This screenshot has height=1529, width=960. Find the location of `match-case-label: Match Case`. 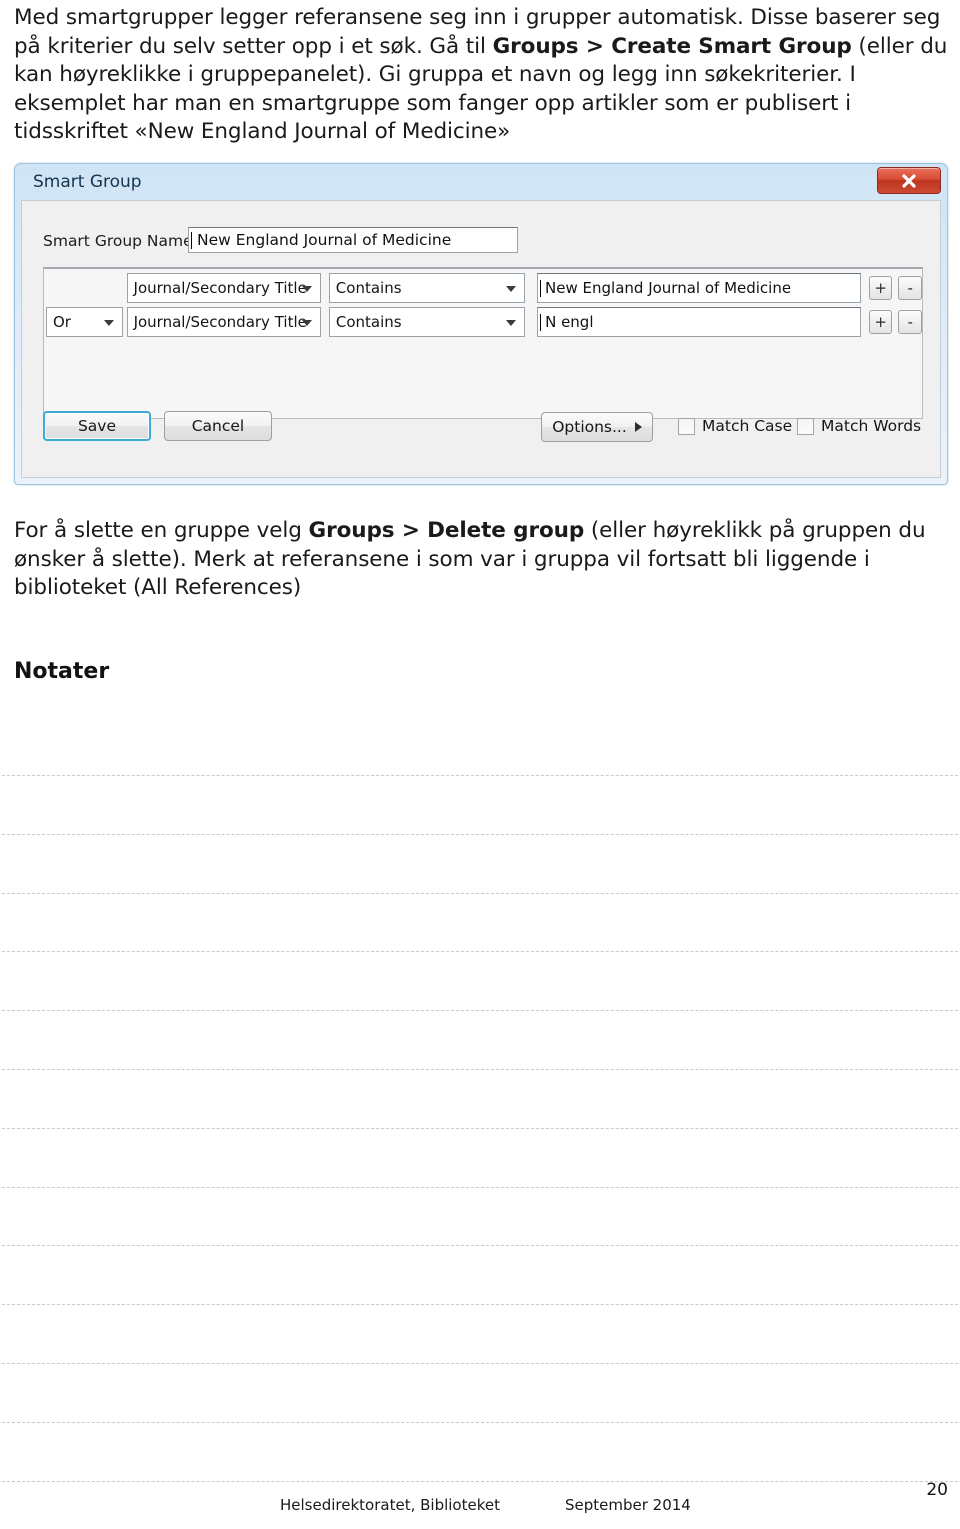

match-case-label: Match Case is located at coordinates (747, 426).